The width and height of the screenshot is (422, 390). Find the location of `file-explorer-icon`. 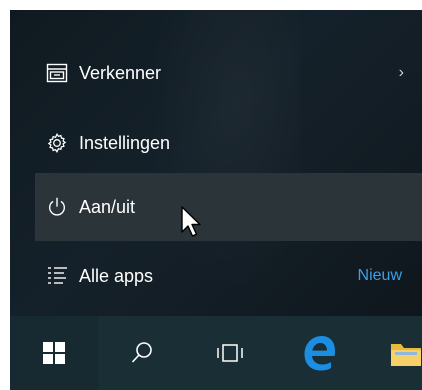

file-explorer-icon is located at coordinates (57, 73).